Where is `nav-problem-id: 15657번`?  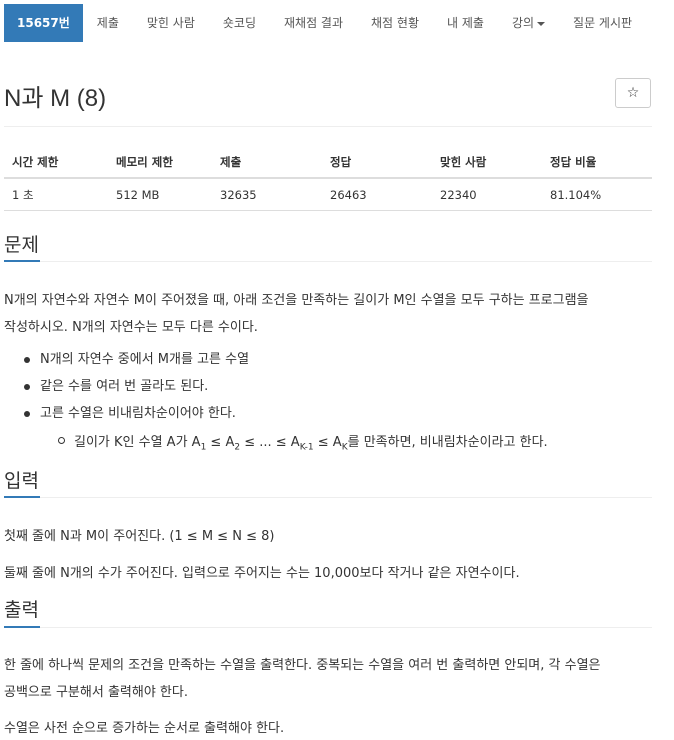 nav-problem-id: 15657번 is located at coordinates (43, 23).